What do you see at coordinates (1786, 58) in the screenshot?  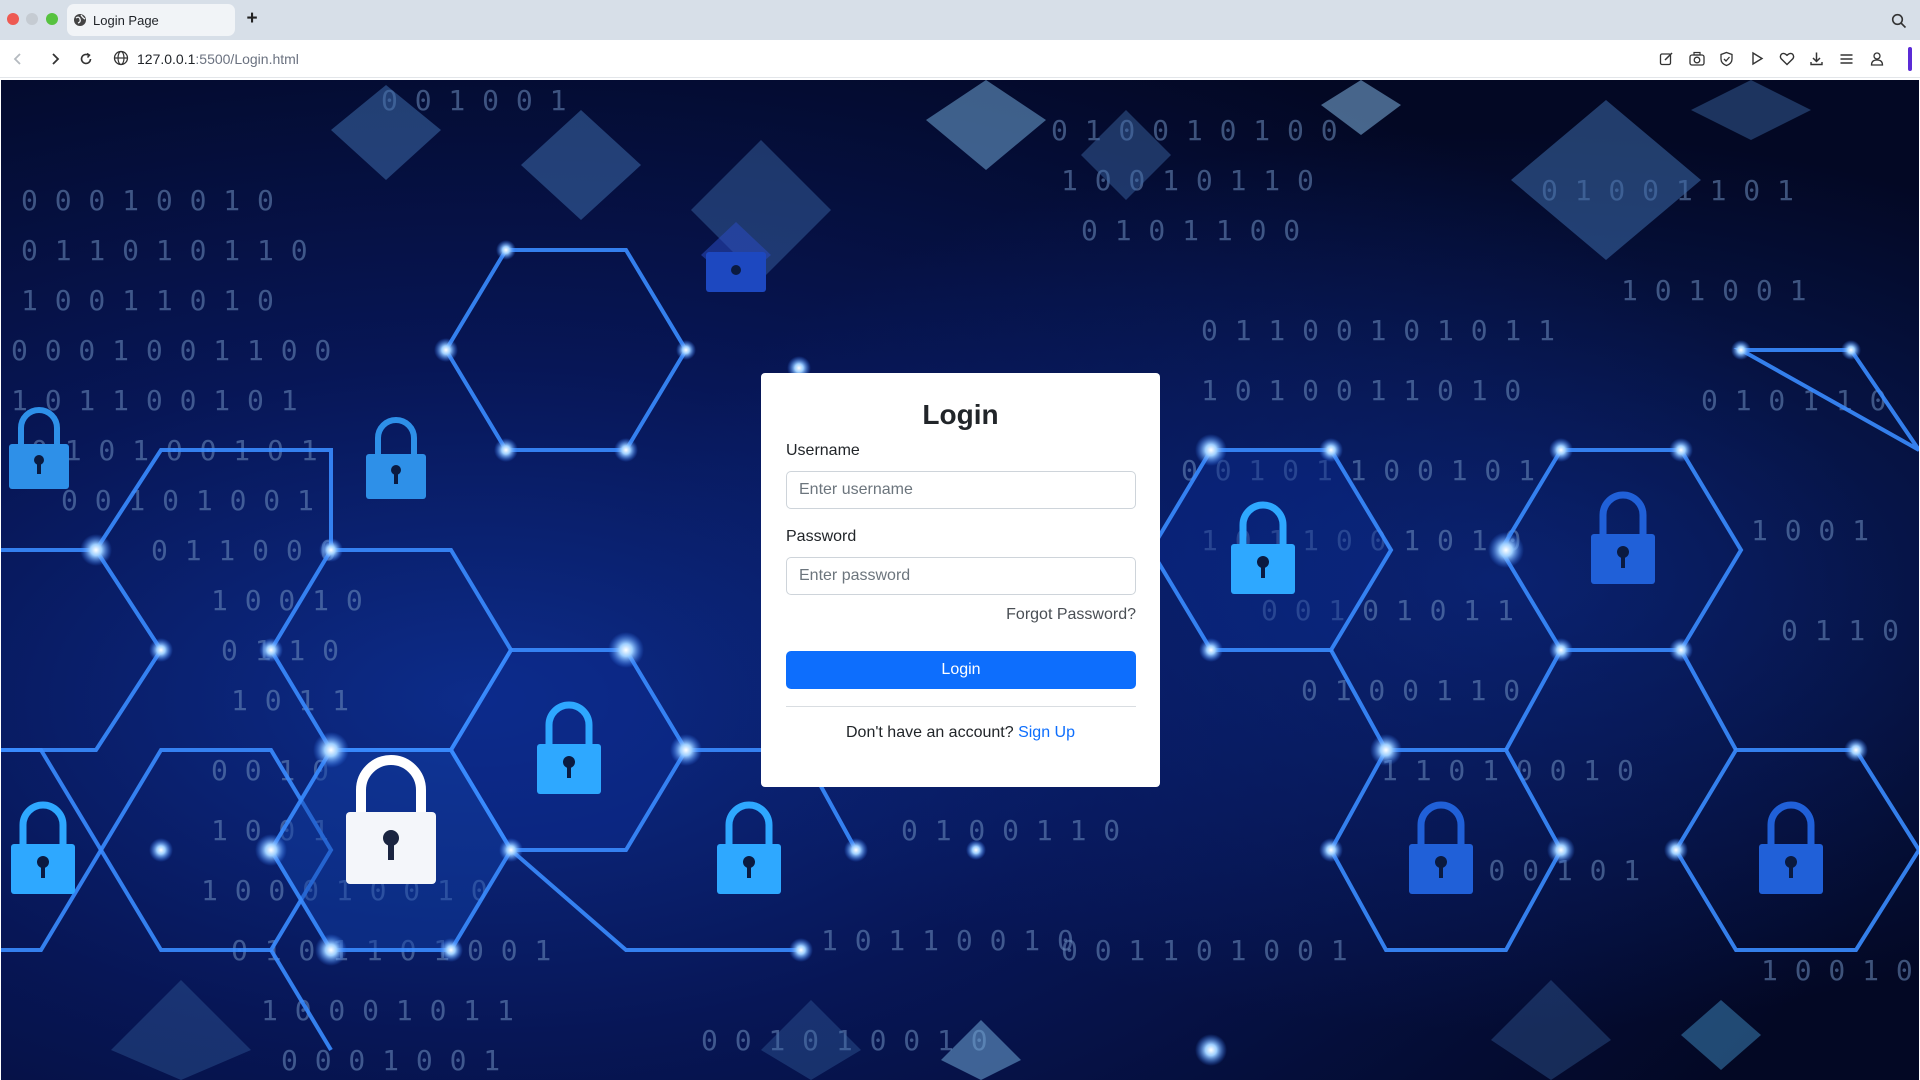 I see `heart-icon` at bounding box center [1786, 58].